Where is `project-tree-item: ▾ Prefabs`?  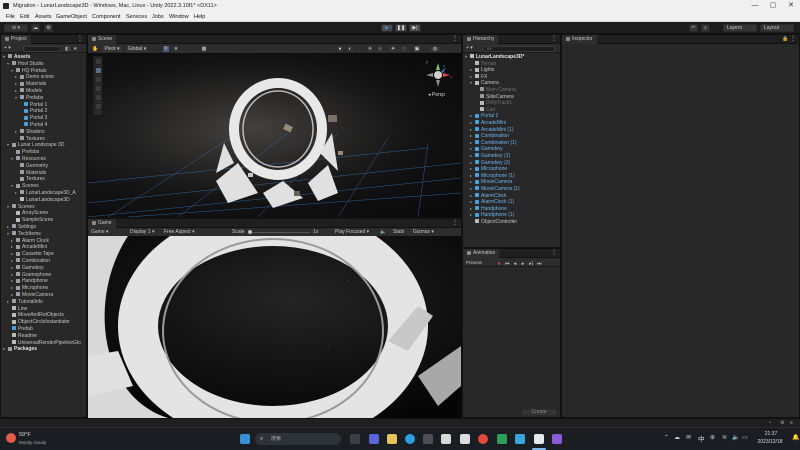 project-tree-item: ▾ Prefabs is located at coordinates (29, 98).